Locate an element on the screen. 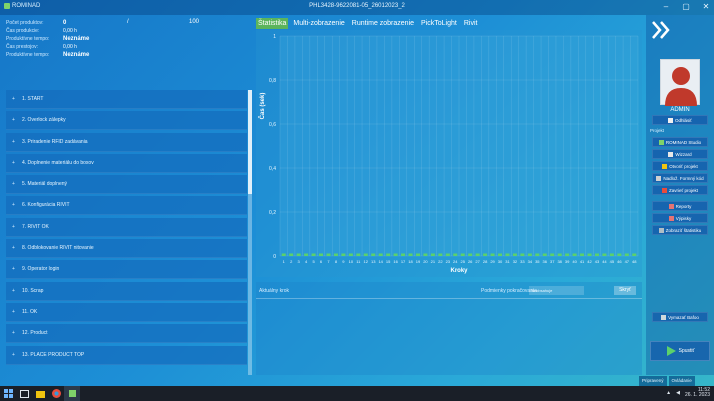 This screenshot has width=714, height=401. x-tick-label: 6 is located at coordinates (321, 261).